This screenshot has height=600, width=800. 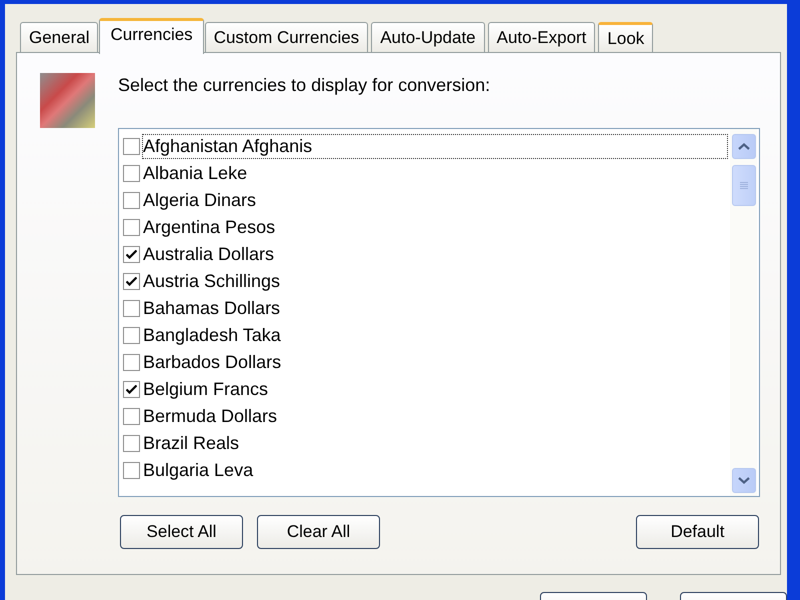 I want to click on list-item: Belgium Francs, so click(x=435, y=389).